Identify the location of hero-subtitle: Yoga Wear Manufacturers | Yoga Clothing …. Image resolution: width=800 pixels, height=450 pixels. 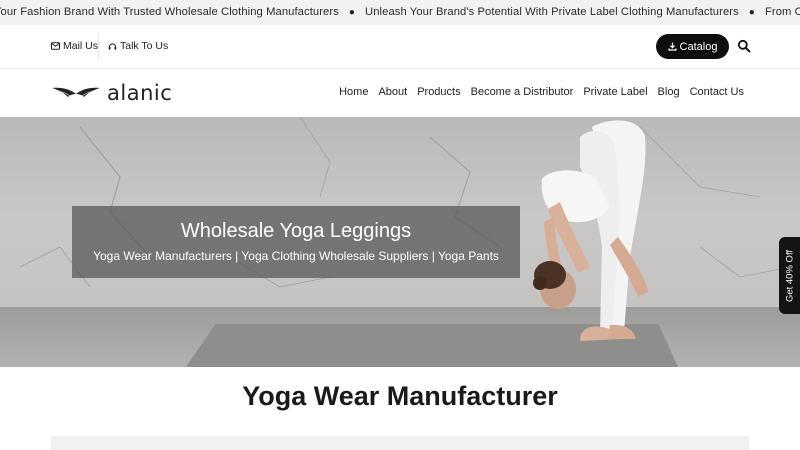
(296, 256).